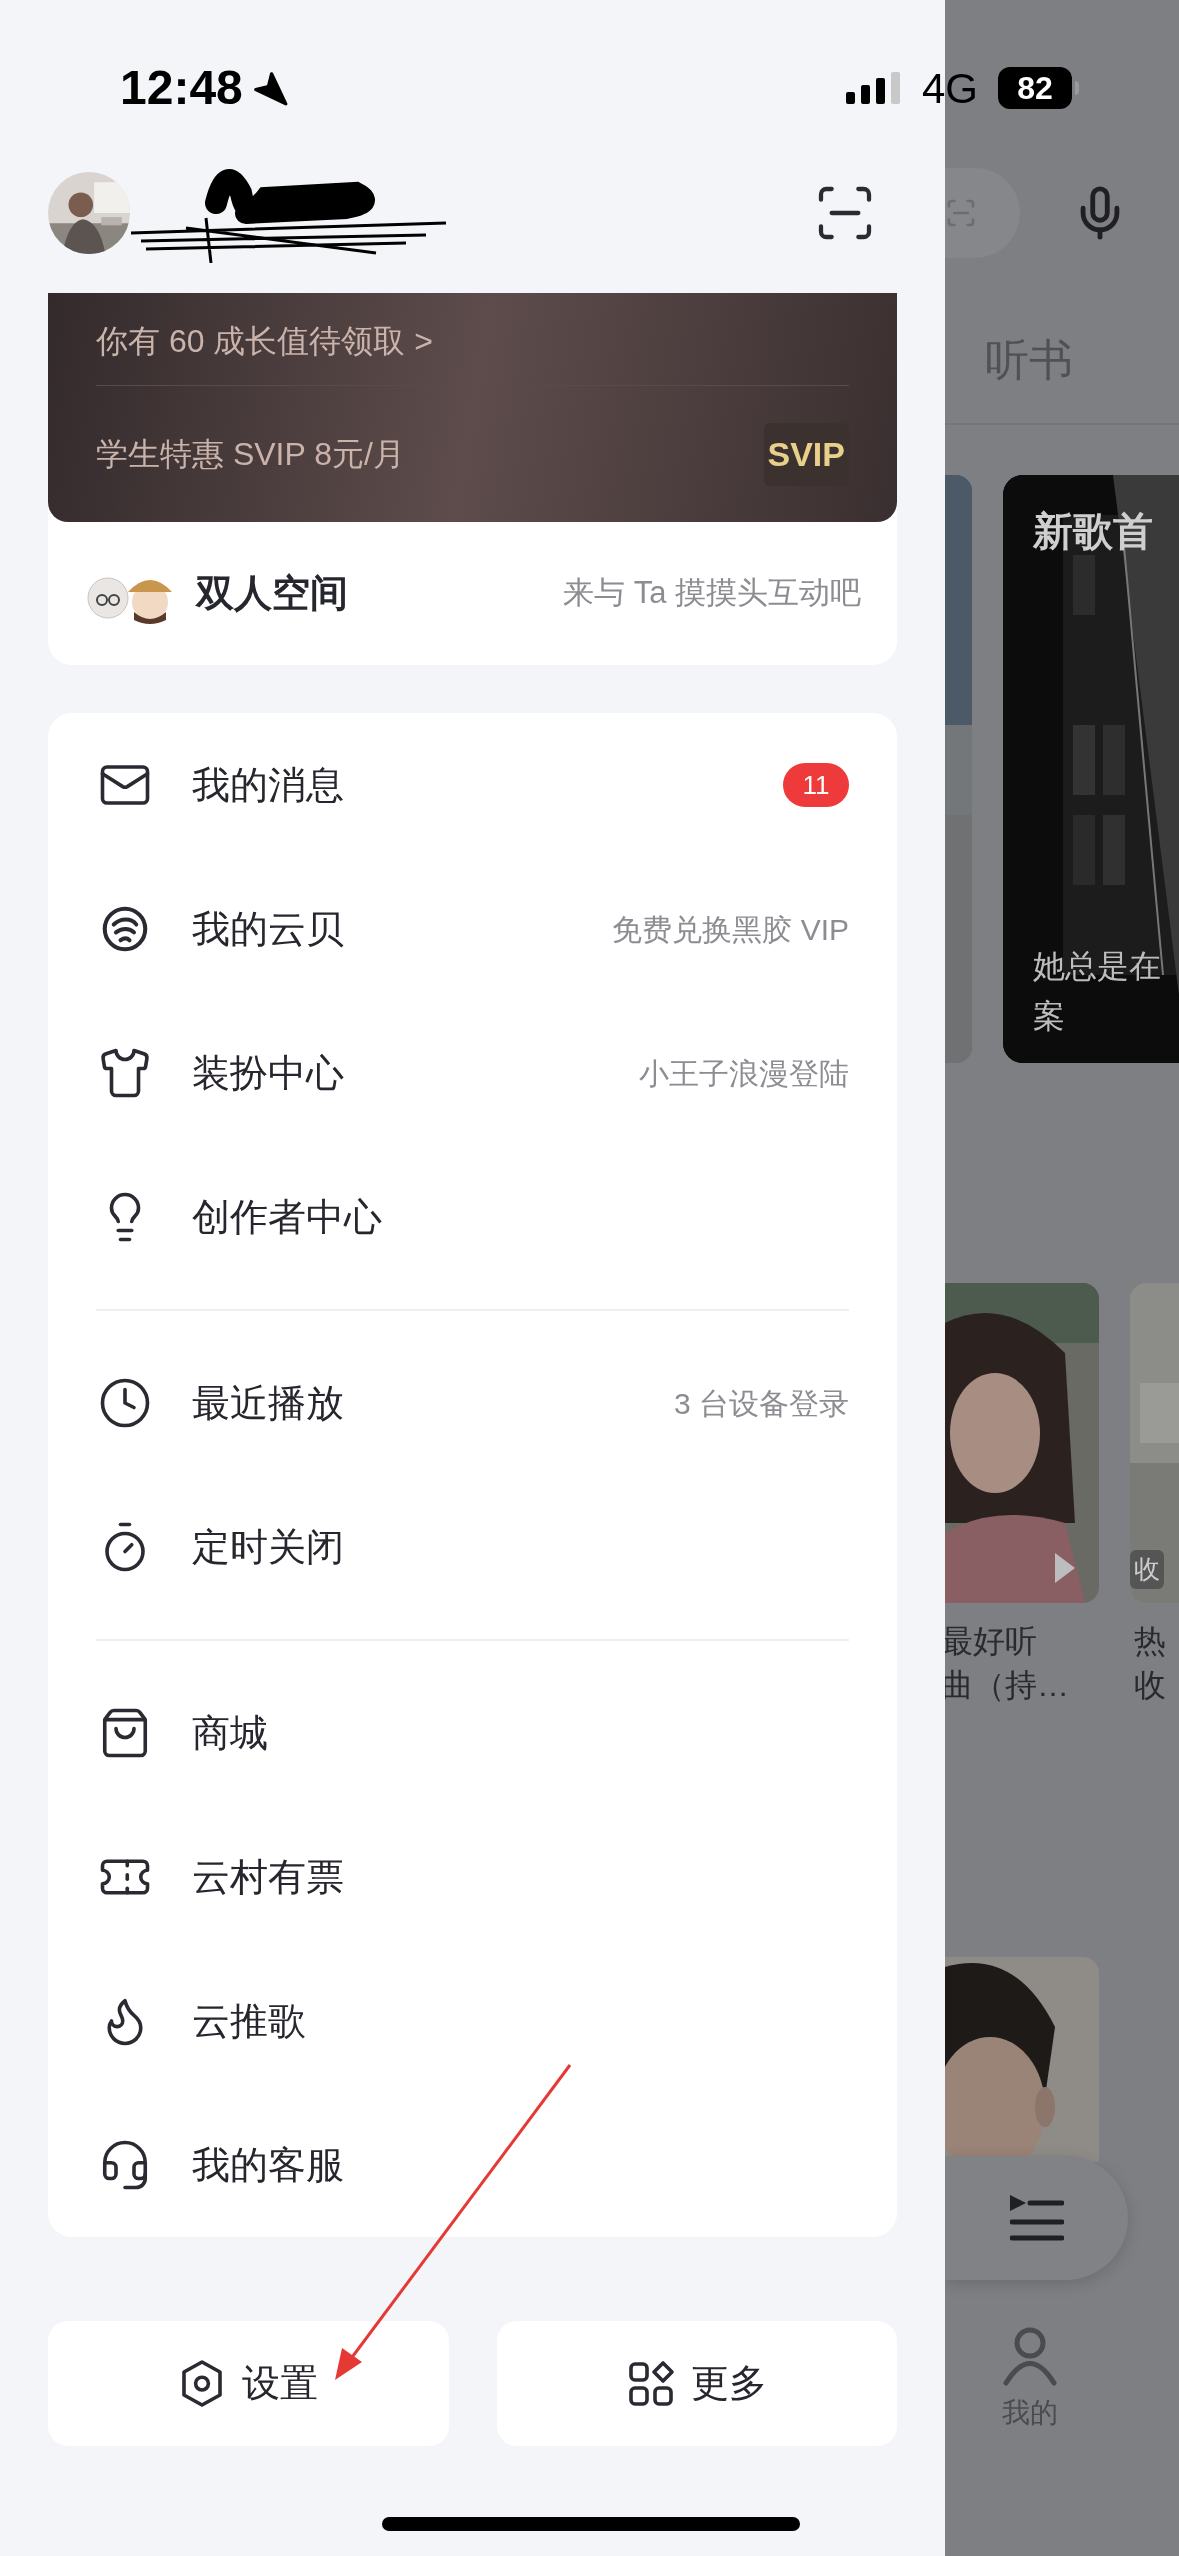  Describe the element at coordinates (221, 785) in the screenshot. I see `menu-item: 我的消息` at that location.